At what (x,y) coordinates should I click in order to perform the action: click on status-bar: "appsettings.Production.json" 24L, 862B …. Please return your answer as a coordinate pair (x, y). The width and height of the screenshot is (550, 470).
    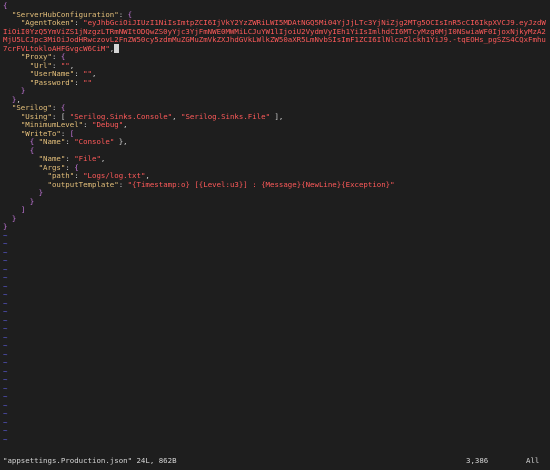
    Looking at the image, I should click on (275, 461).